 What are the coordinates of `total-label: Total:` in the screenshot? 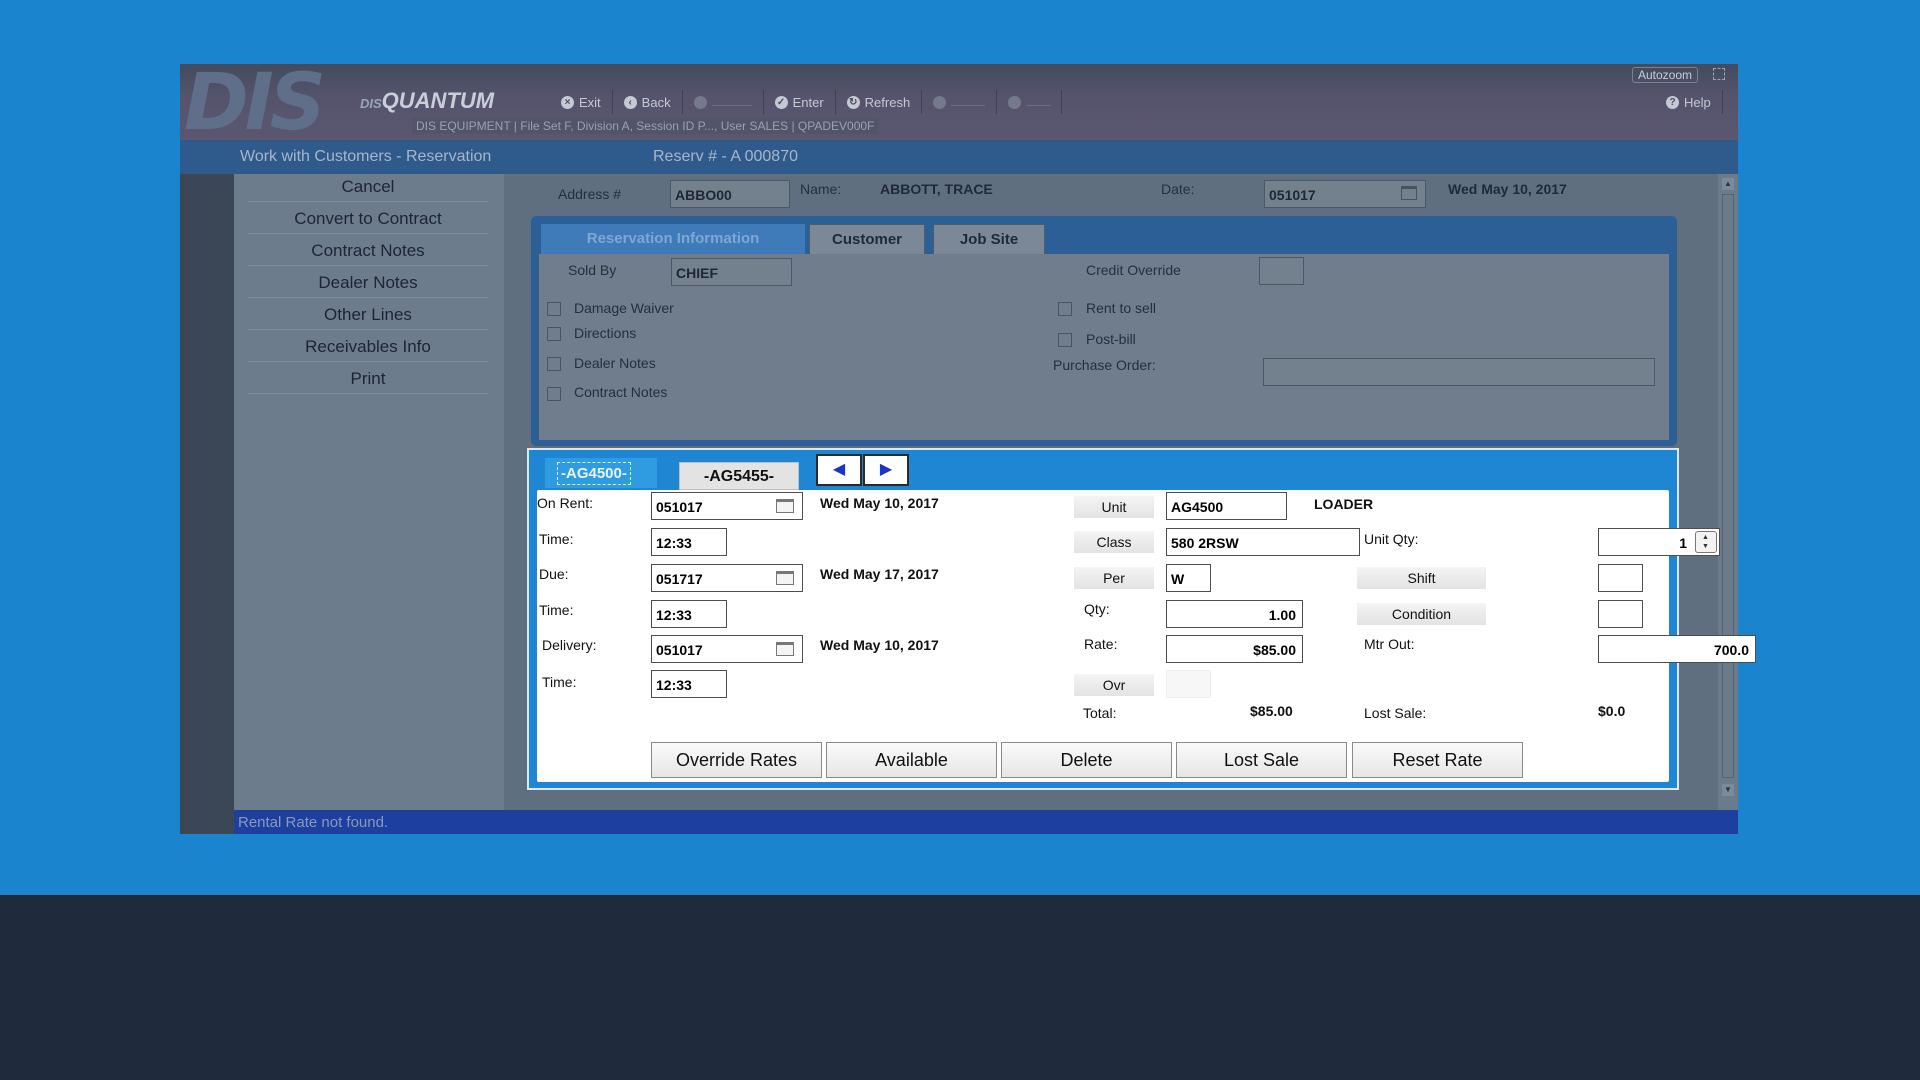 It's located at (1100, 713).